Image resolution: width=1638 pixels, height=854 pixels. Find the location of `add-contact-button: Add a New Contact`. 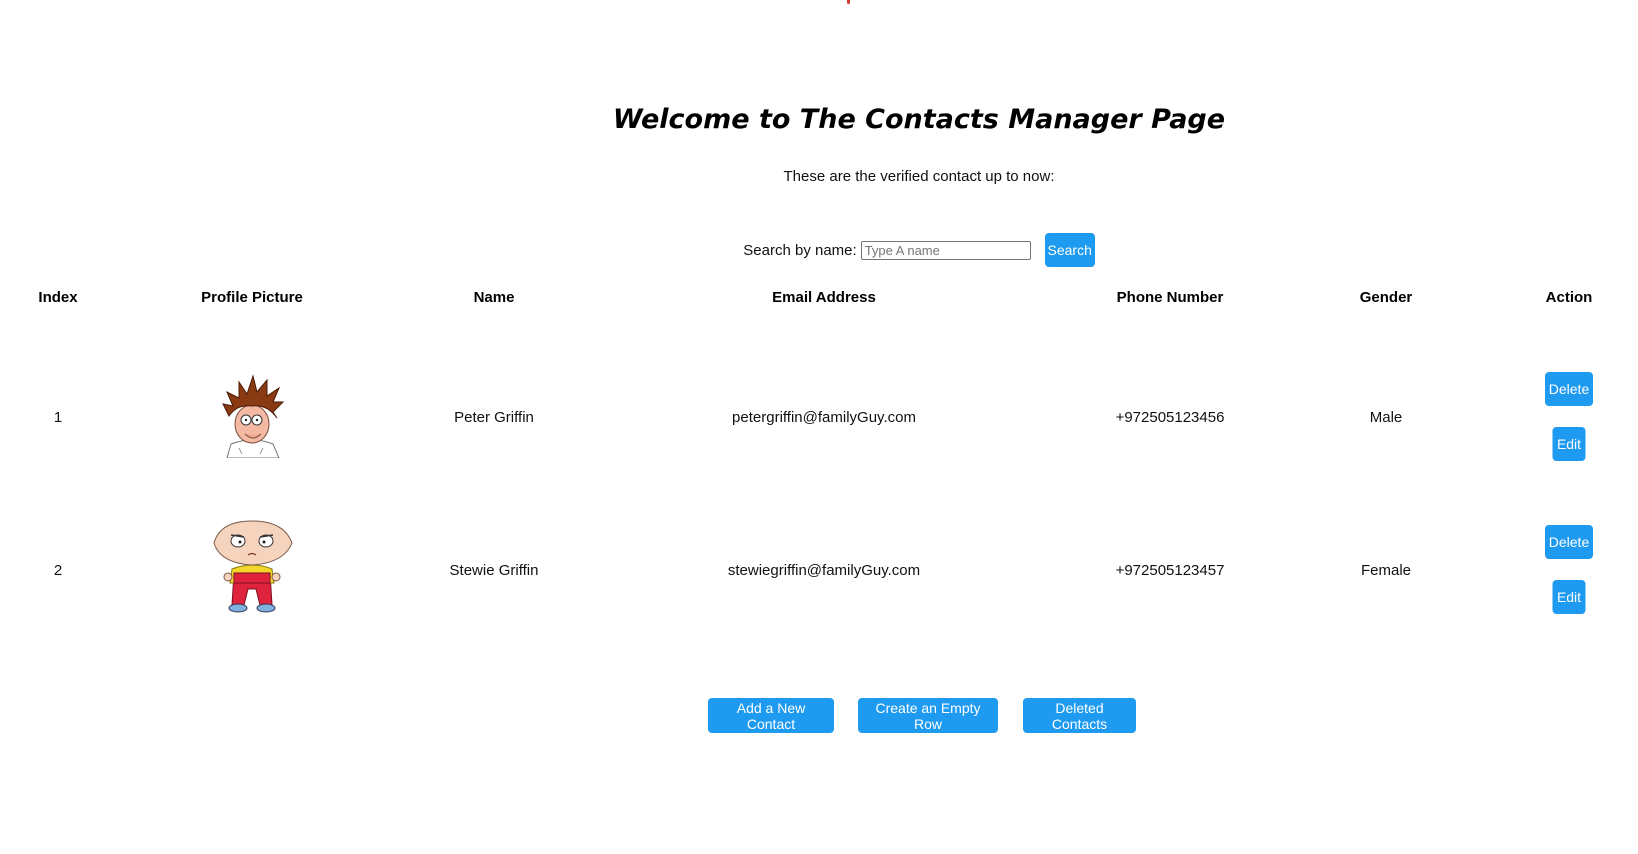

add-contact-button: Add a New Contact is located at coordinates (771, 715).